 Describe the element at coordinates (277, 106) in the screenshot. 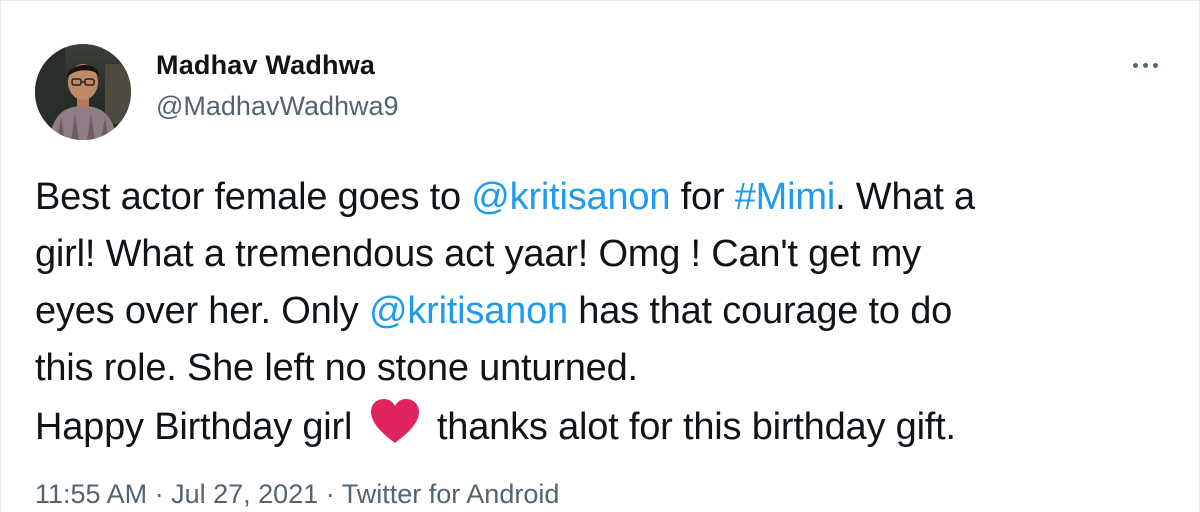

I see `user-handle: @MadhavWadhwa9` at that location.